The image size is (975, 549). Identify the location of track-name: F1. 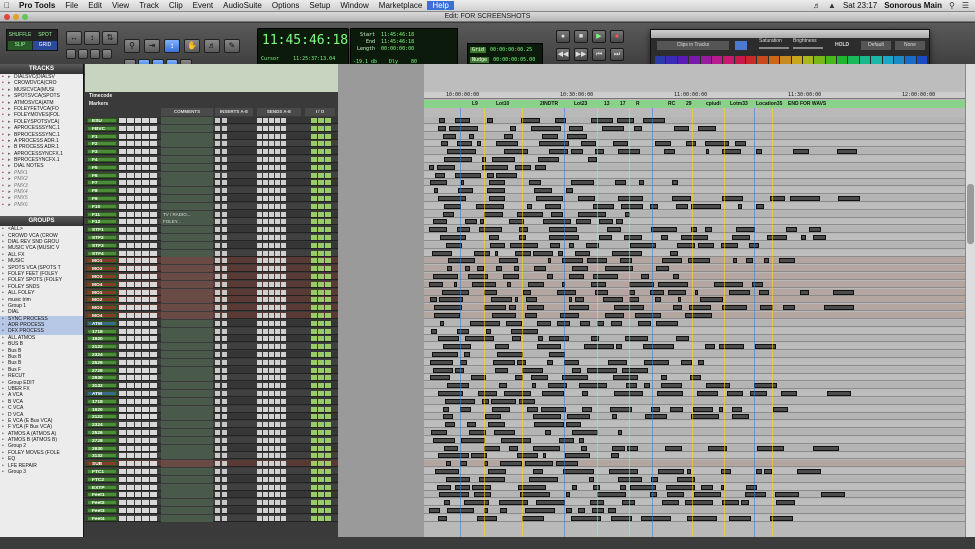
(102, 136).